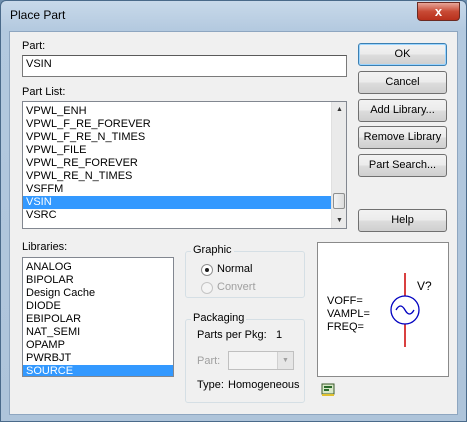  I want to click on library-list-item: ANALOG, so click(98, 267).